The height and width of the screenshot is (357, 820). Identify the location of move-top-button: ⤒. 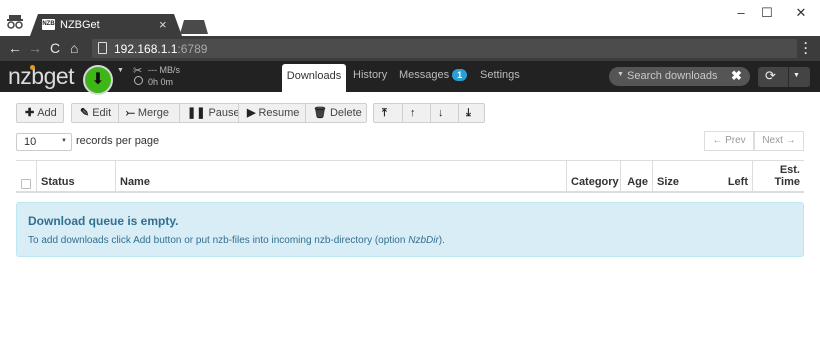
(386, 113).